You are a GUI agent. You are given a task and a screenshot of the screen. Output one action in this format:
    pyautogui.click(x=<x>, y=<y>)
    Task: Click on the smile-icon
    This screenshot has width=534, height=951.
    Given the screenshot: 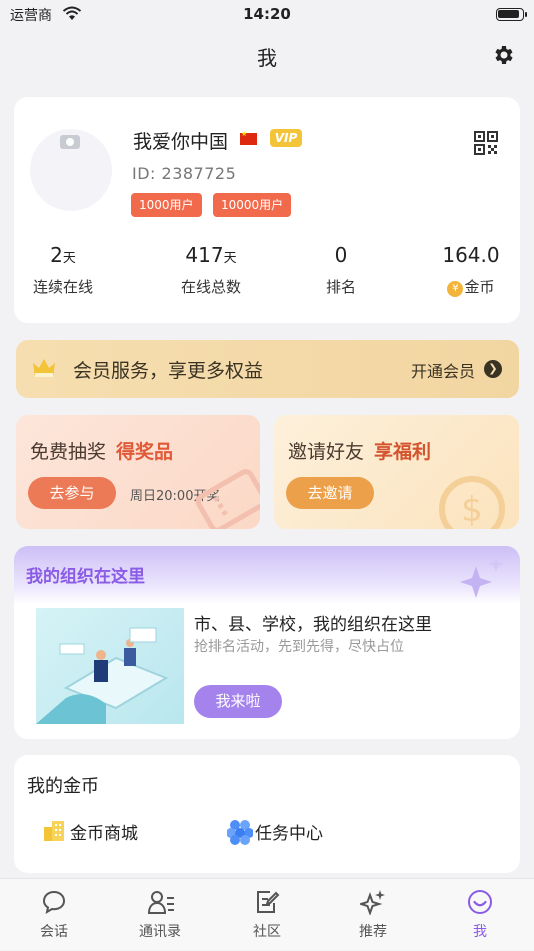 What is the action you would take?
    pyautogui.click(x=480, y=902)
    